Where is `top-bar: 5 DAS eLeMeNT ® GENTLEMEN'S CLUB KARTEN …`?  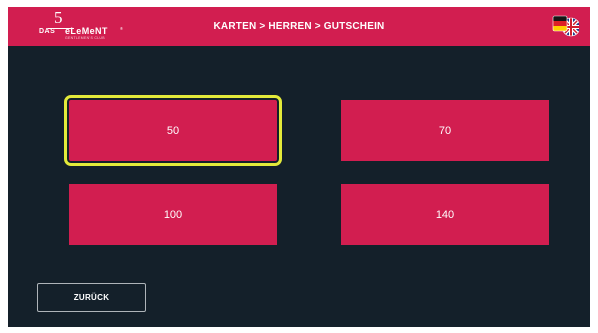
top-bar: 5 DAS eLeMeNT ® GENTLEMEN'S CLUB KARTEN … is located at coordinates (299, 26).